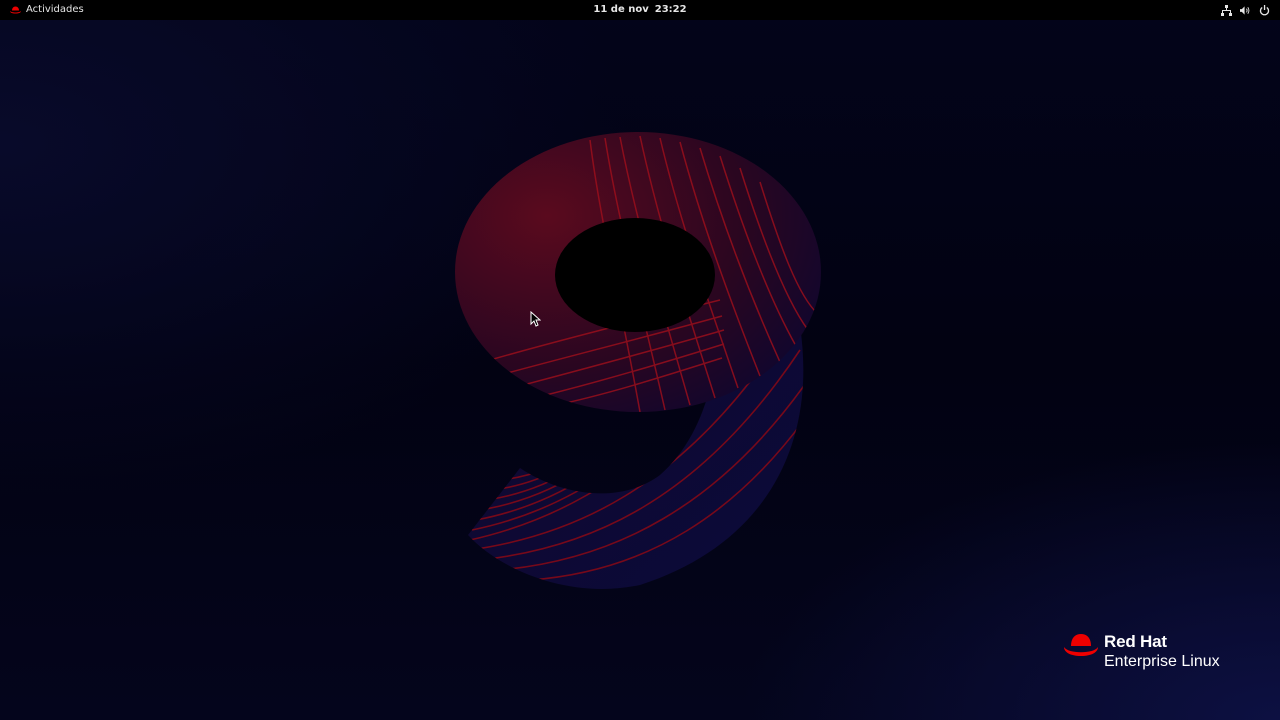 This screenshot has width=1280, height=720. What do you see at coordinates (621, 9) in the screenshot?
I see `clock-date: 11 de nov` at bounding box center [621, 9].